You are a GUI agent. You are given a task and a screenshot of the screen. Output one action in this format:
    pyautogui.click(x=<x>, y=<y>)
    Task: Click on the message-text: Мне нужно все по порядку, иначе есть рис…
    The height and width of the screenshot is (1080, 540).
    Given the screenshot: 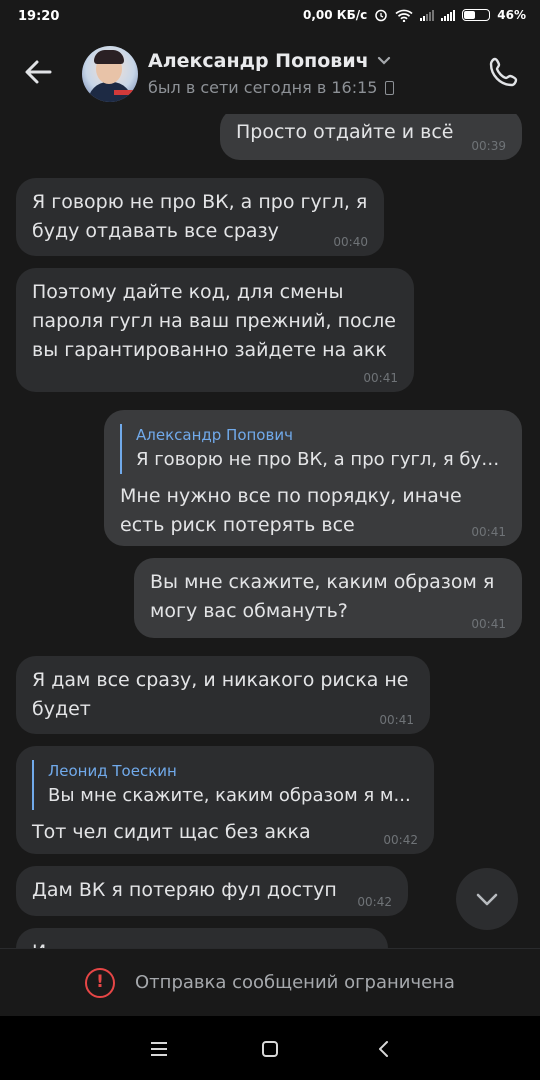 What is the action you would take?
    pyautogui.click(x=291, y=510)
    